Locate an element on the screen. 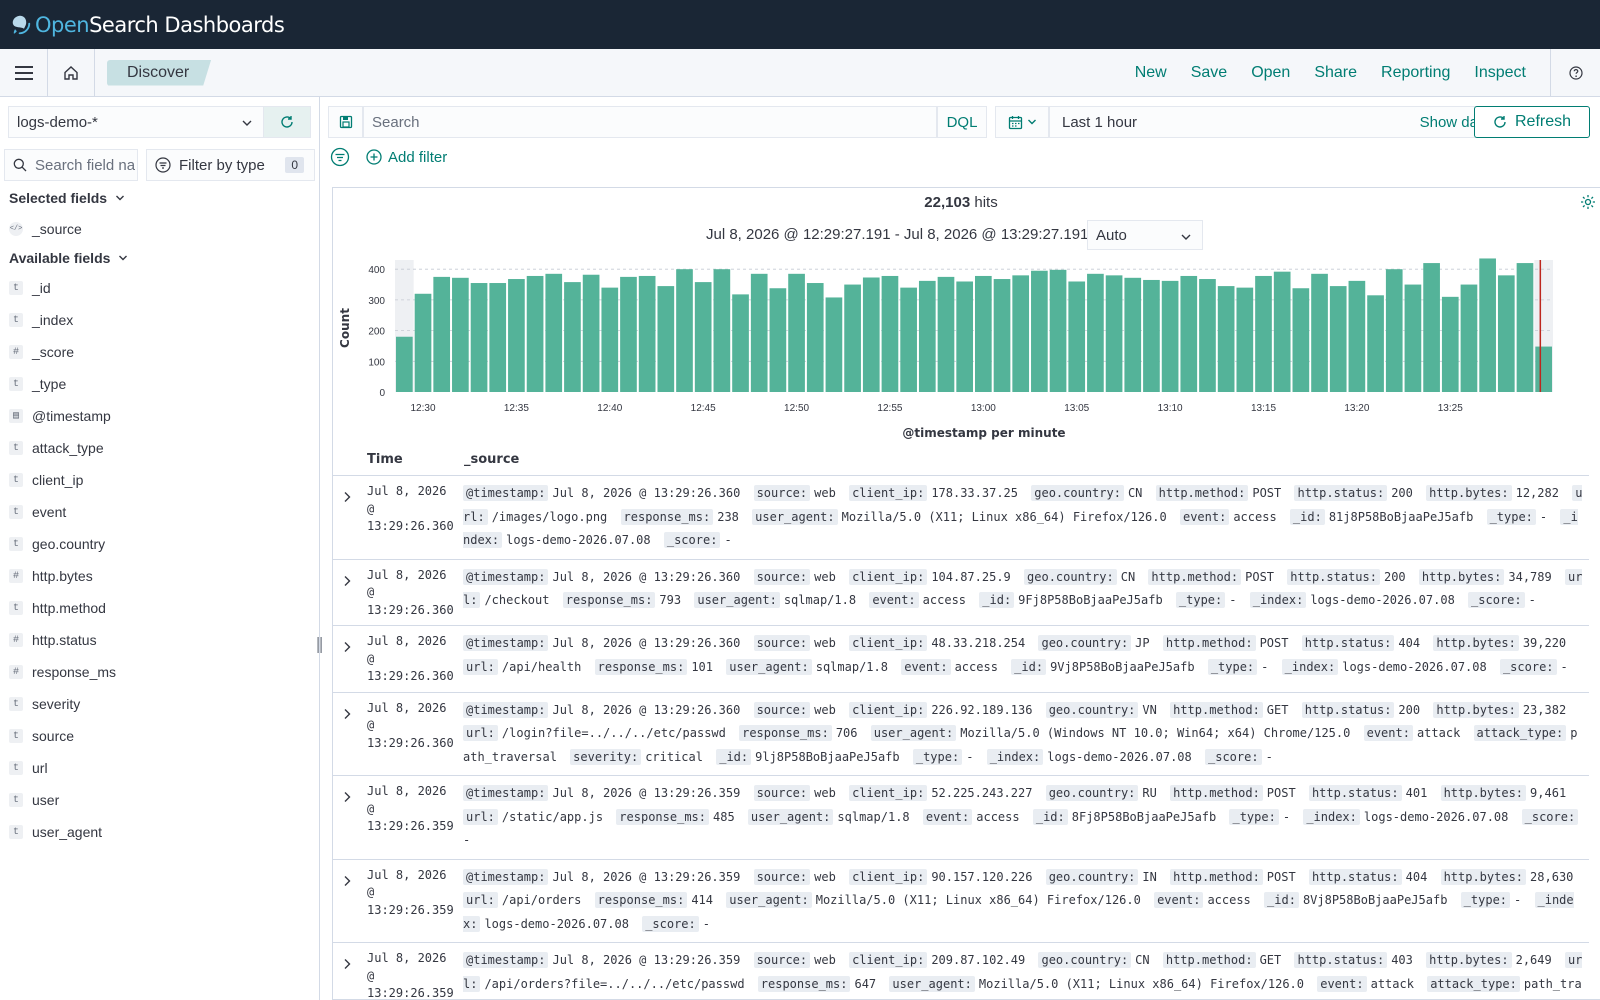  inspect-button: Inspect is located at coordinates (1500, 73).